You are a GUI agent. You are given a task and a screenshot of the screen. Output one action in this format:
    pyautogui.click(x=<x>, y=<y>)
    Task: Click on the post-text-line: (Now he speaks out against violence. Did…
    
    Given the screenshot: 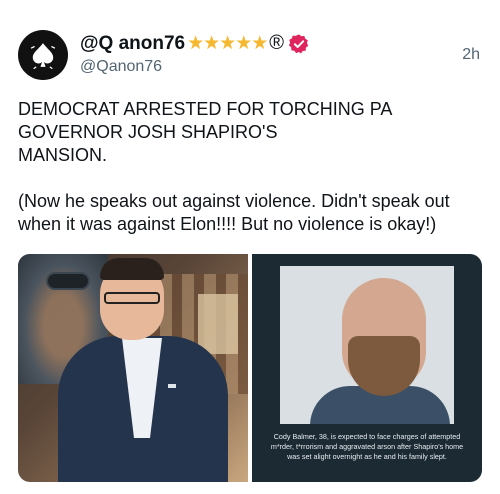 What is the action you would take?
    pyautogui.click(x=234, y=201)
    